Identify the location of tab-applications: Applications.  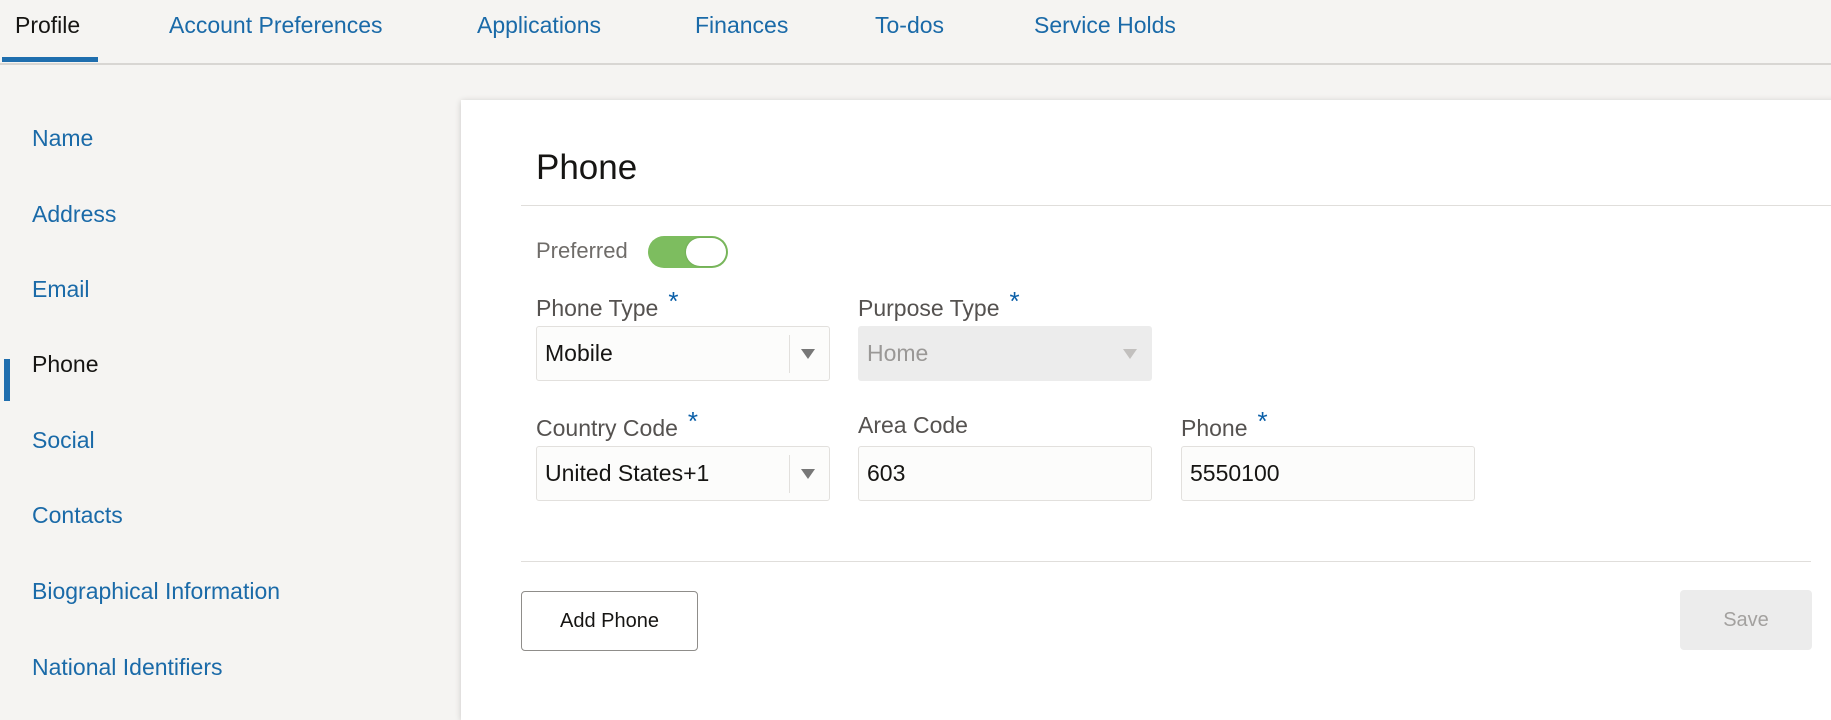
(539, 25).